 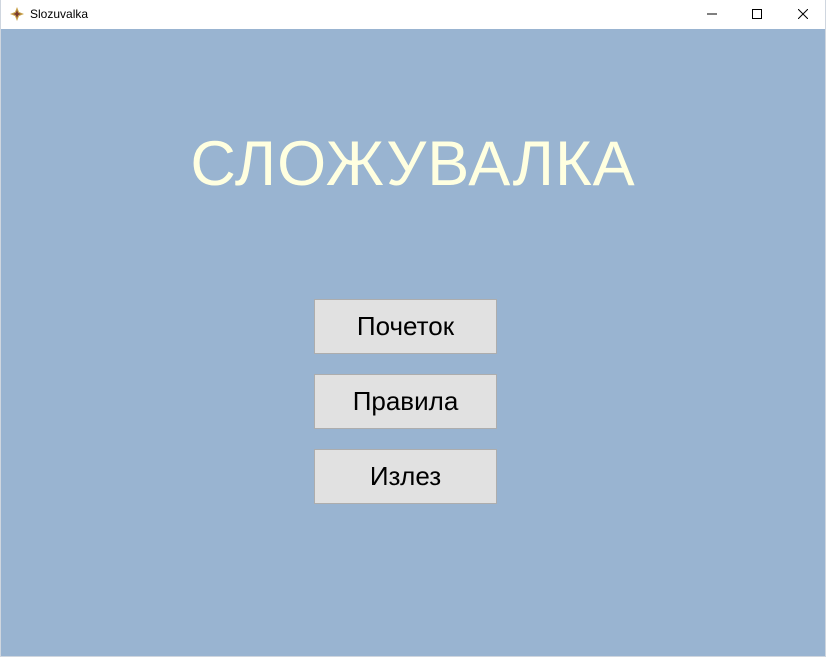 What do you see at coordinates (405, 476) in the screenshot?
I see `exit-button: Излез` at bounding box center [405, 476].